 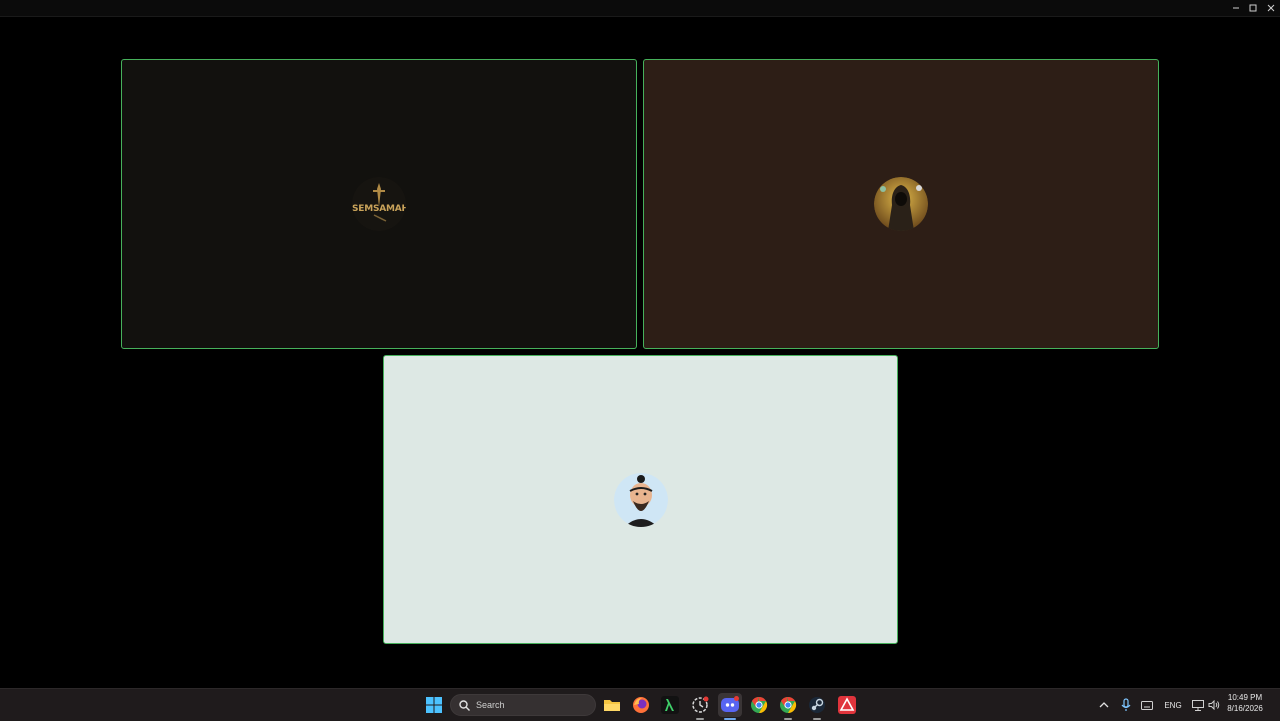 I want to click on clock-app-icon, so click(x=700, y=704).